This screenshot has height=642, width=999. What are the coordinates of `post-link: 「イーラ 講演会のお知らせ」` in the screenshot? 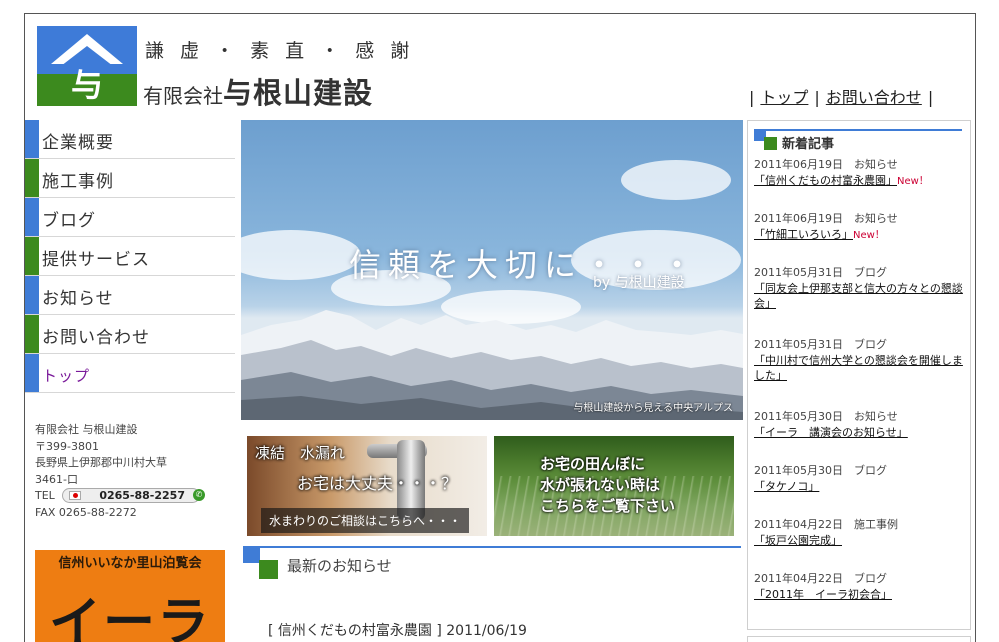 It's located at (831, 432).